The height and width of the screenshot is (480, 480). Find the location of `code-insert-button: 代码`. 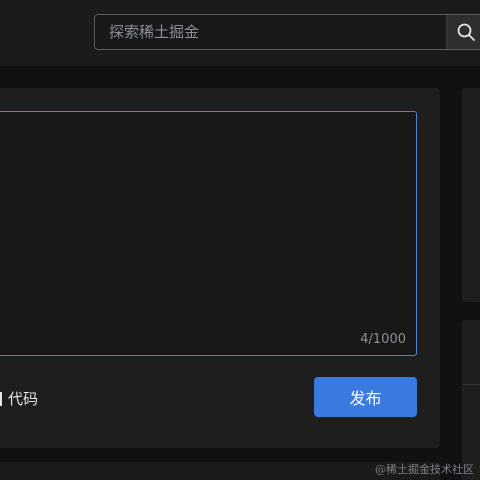

code-insert-button: 代码 is located at coordinates (19, 398).